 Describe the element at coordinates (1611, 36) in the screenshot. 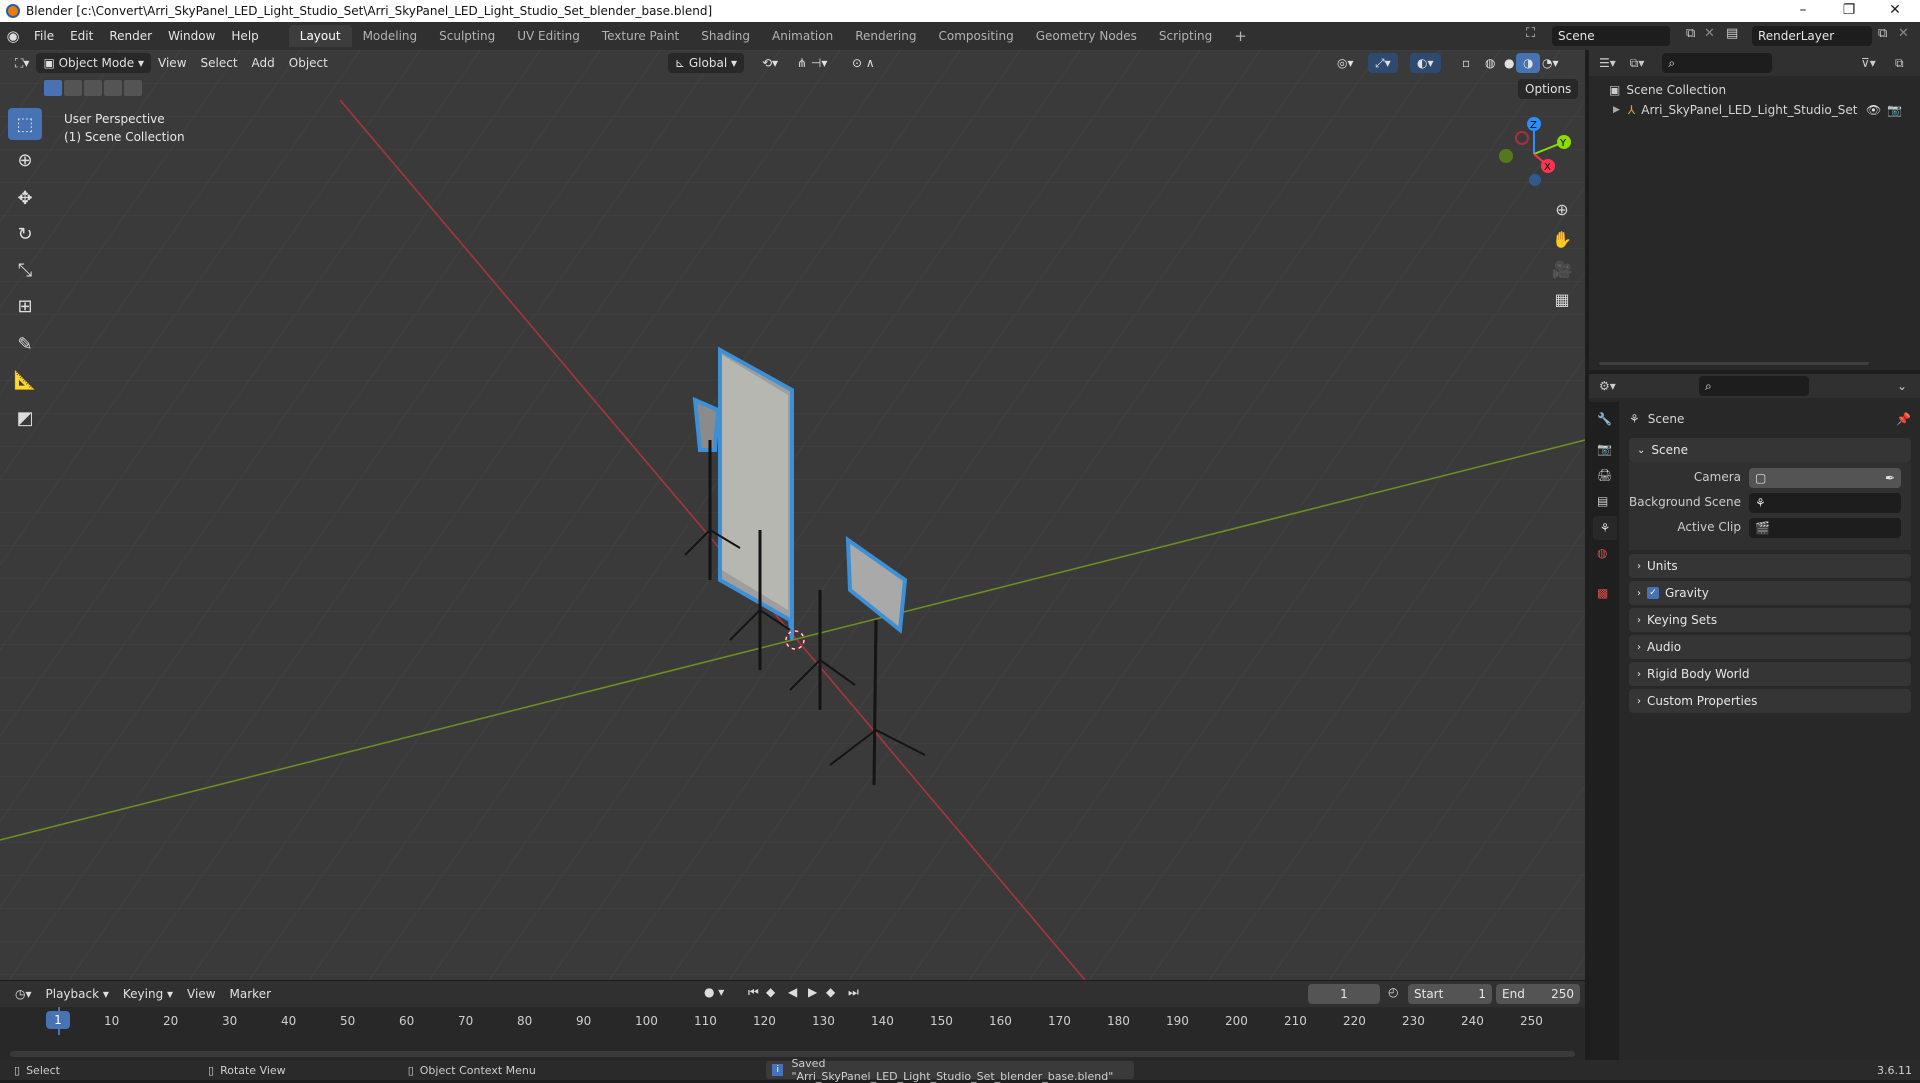

I see `scene-name-field: Scene` at that location.